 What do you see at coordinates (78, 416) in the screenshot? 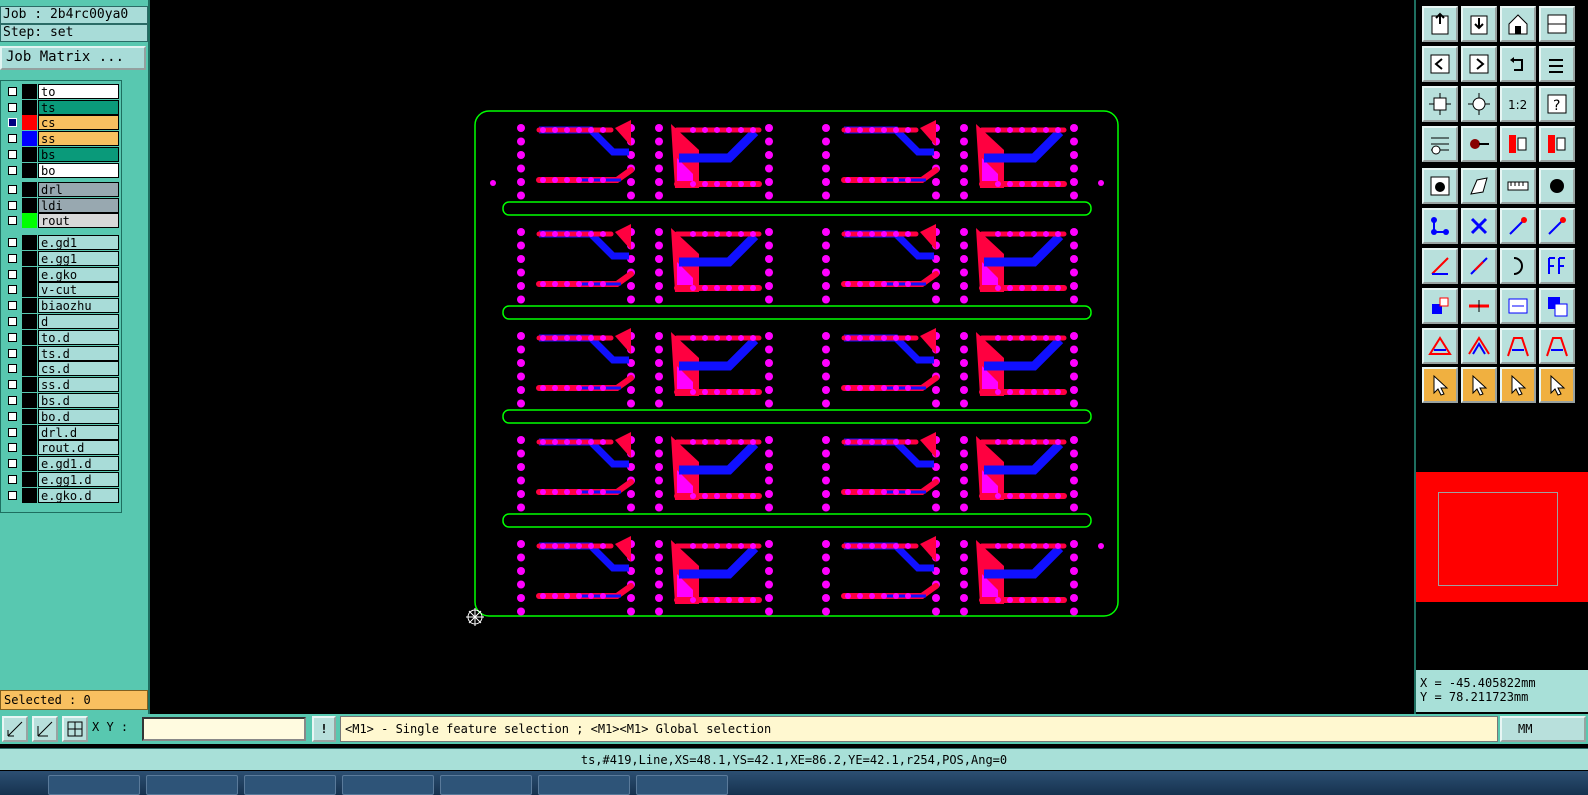
I see `layer-name: bo.d` at bounding box center [78, 416].